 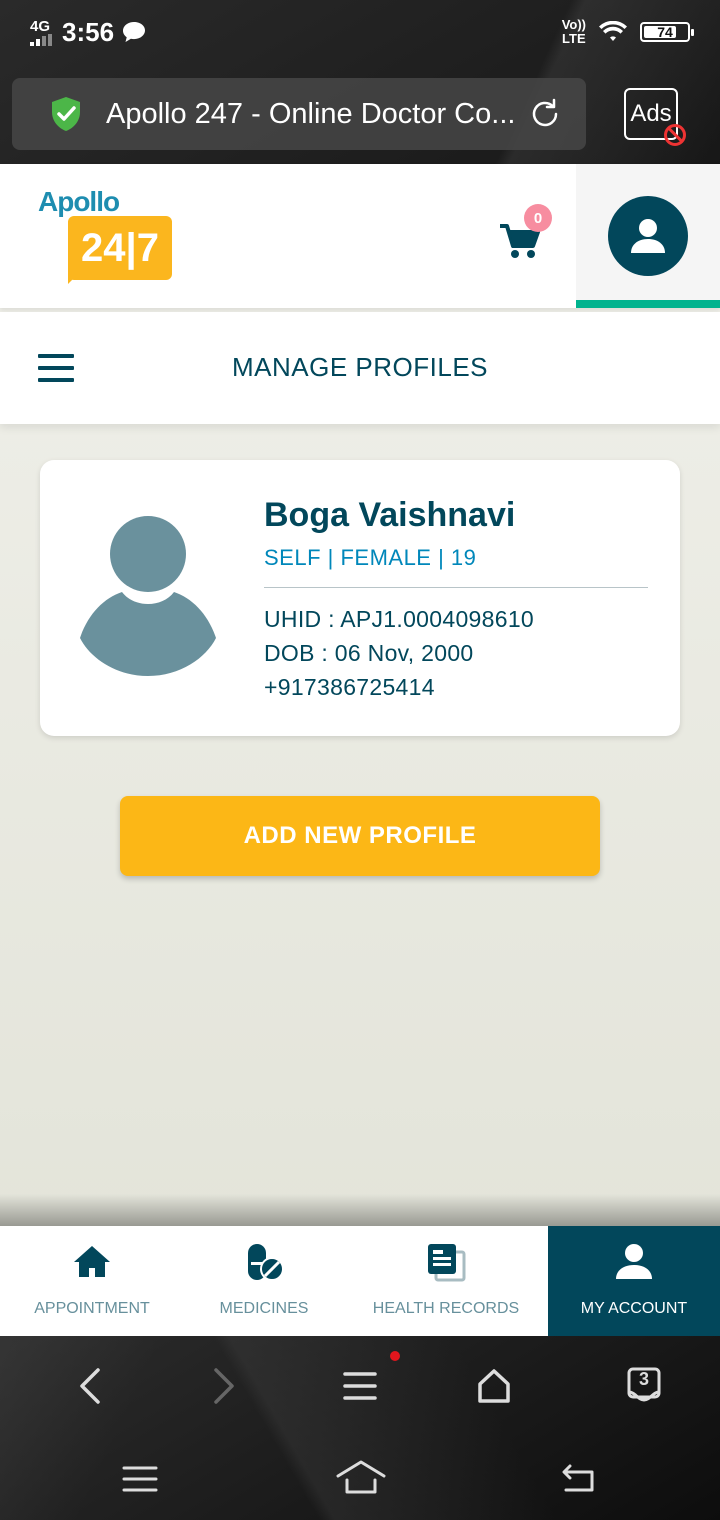 What do you see at coordinates (447, 1263) in the screenshot?
I see `records-icon` at bounding box center [447, 1263].